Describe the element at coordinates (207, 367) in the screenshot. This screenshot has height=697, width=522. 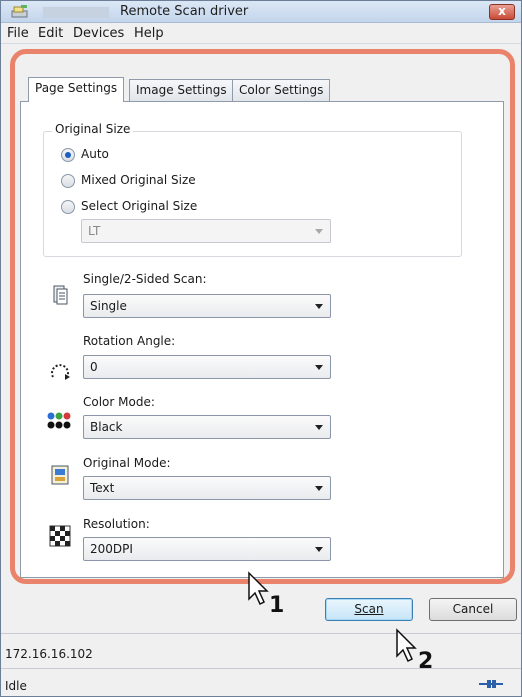
I see `rotation-angle-select: 0` at that location.